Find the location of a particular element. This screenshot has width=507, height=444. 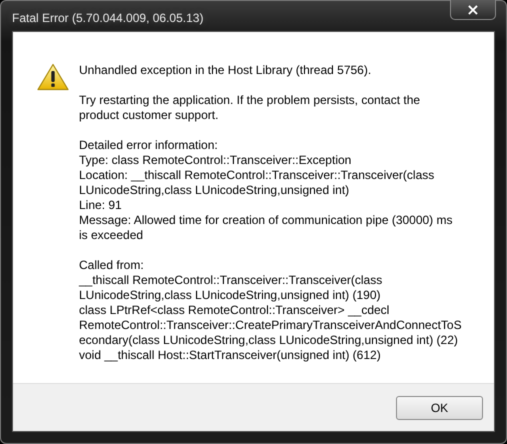

error-details: Try restarting the application. If the problem persists, contact the product customer support. is located at coordinates (250, 108).